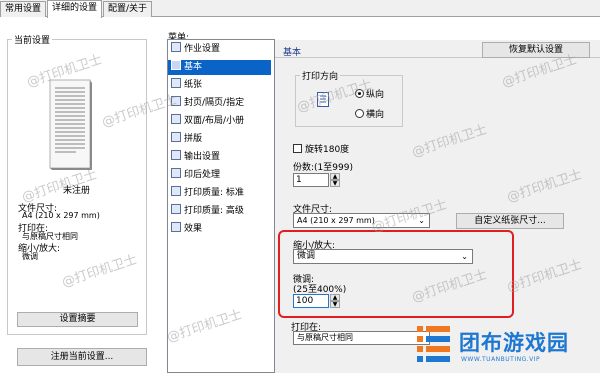 The image size is (600, 373). Describe the element at coordinates (128, 9) in the screenshot. I see `tab-config-about: 配置/关于` at that location.